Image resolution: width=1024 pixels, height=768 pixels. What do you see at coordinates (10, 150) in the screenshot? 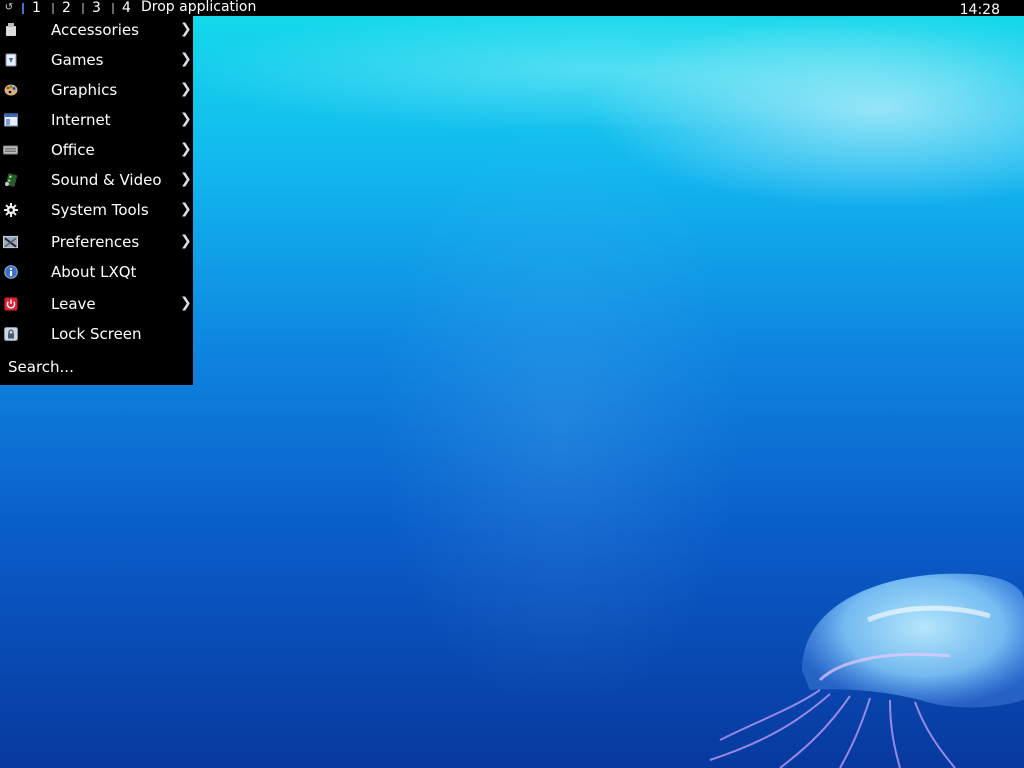
I see `office-icon` at bounding box center [10, 150].